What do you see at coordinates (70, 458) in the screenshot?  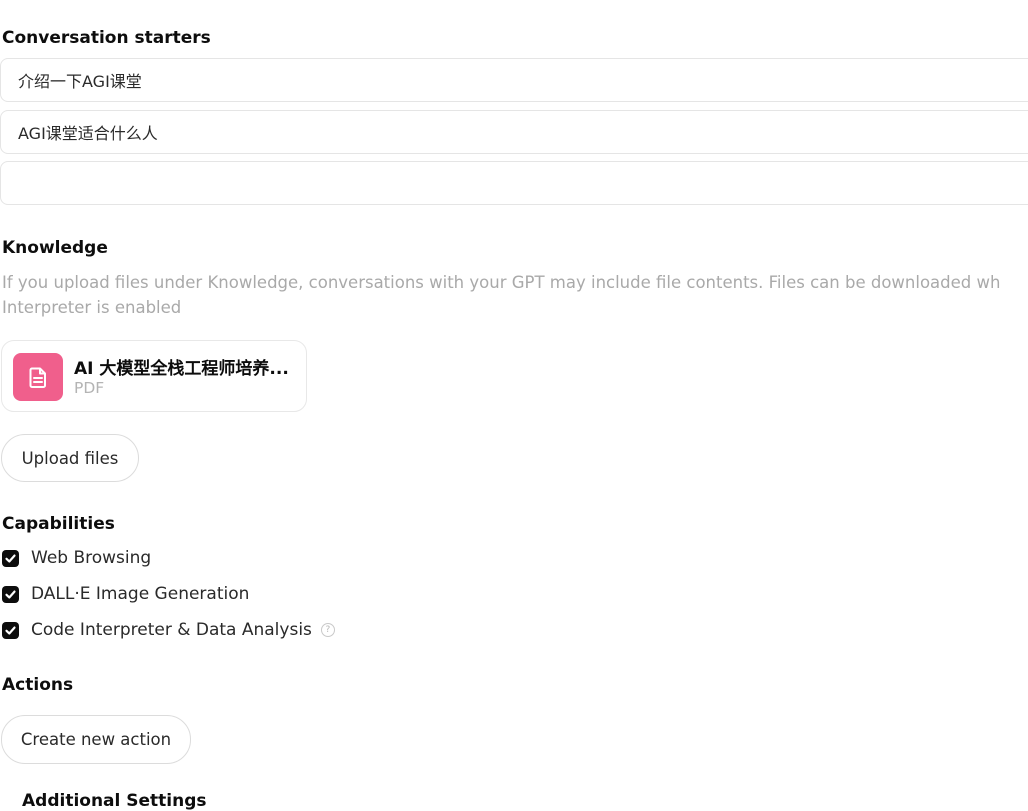 I see `upload-files-button: Upload files` at bounding box center [70, 458].